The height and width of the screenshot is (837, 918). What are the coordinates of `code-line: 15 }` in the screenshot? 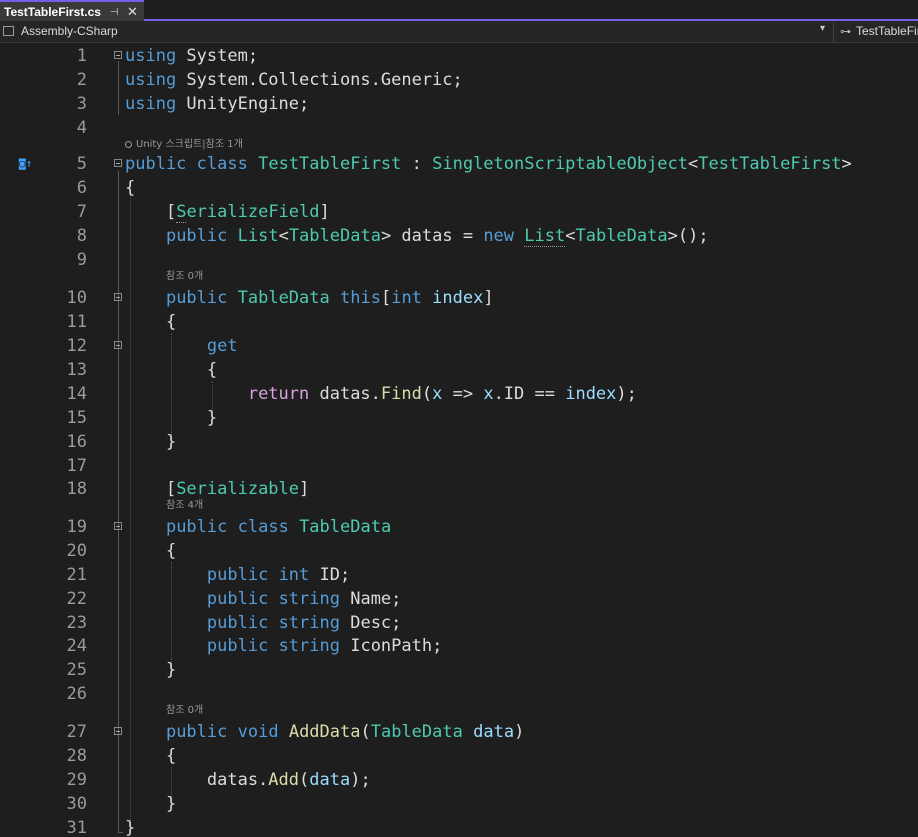 It's located at (459, 418).